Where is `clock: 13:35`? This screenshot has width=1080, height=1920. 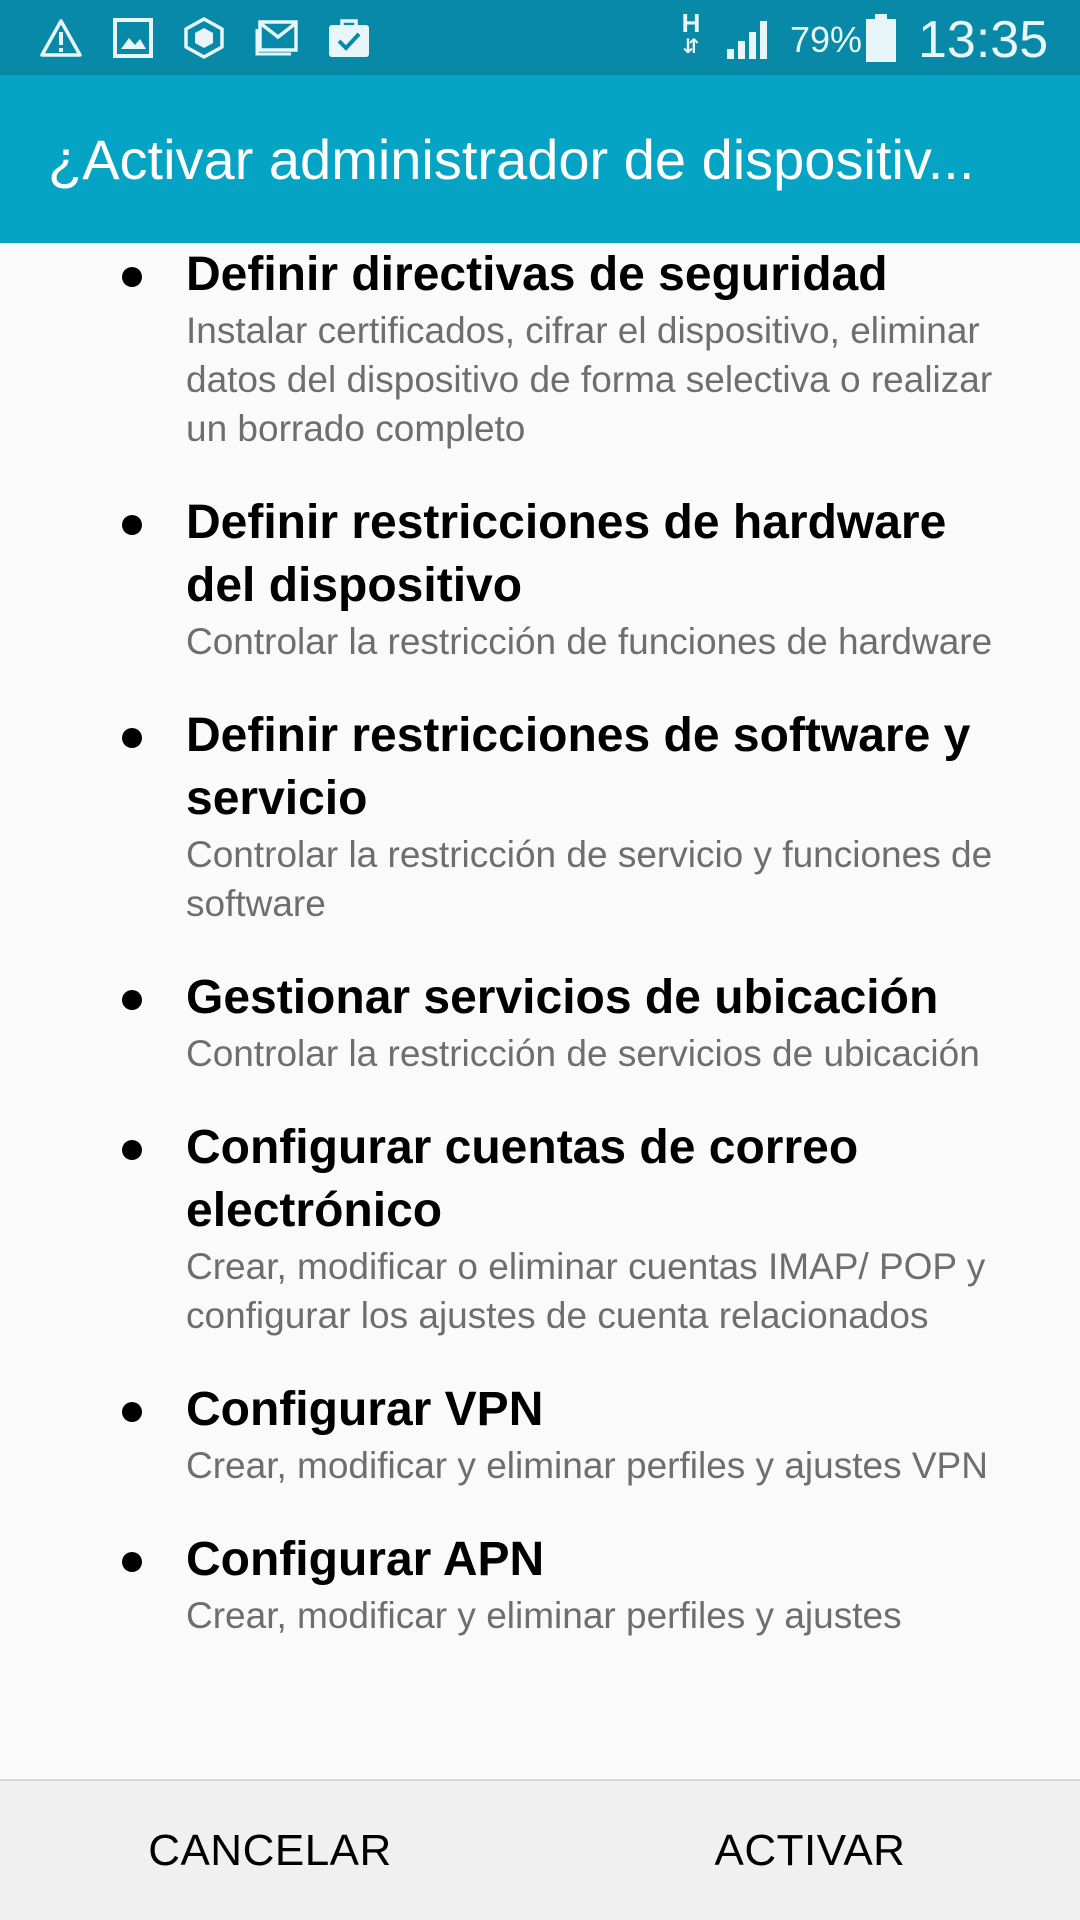 clock: 13:35 is located at coordinates (983, 40).